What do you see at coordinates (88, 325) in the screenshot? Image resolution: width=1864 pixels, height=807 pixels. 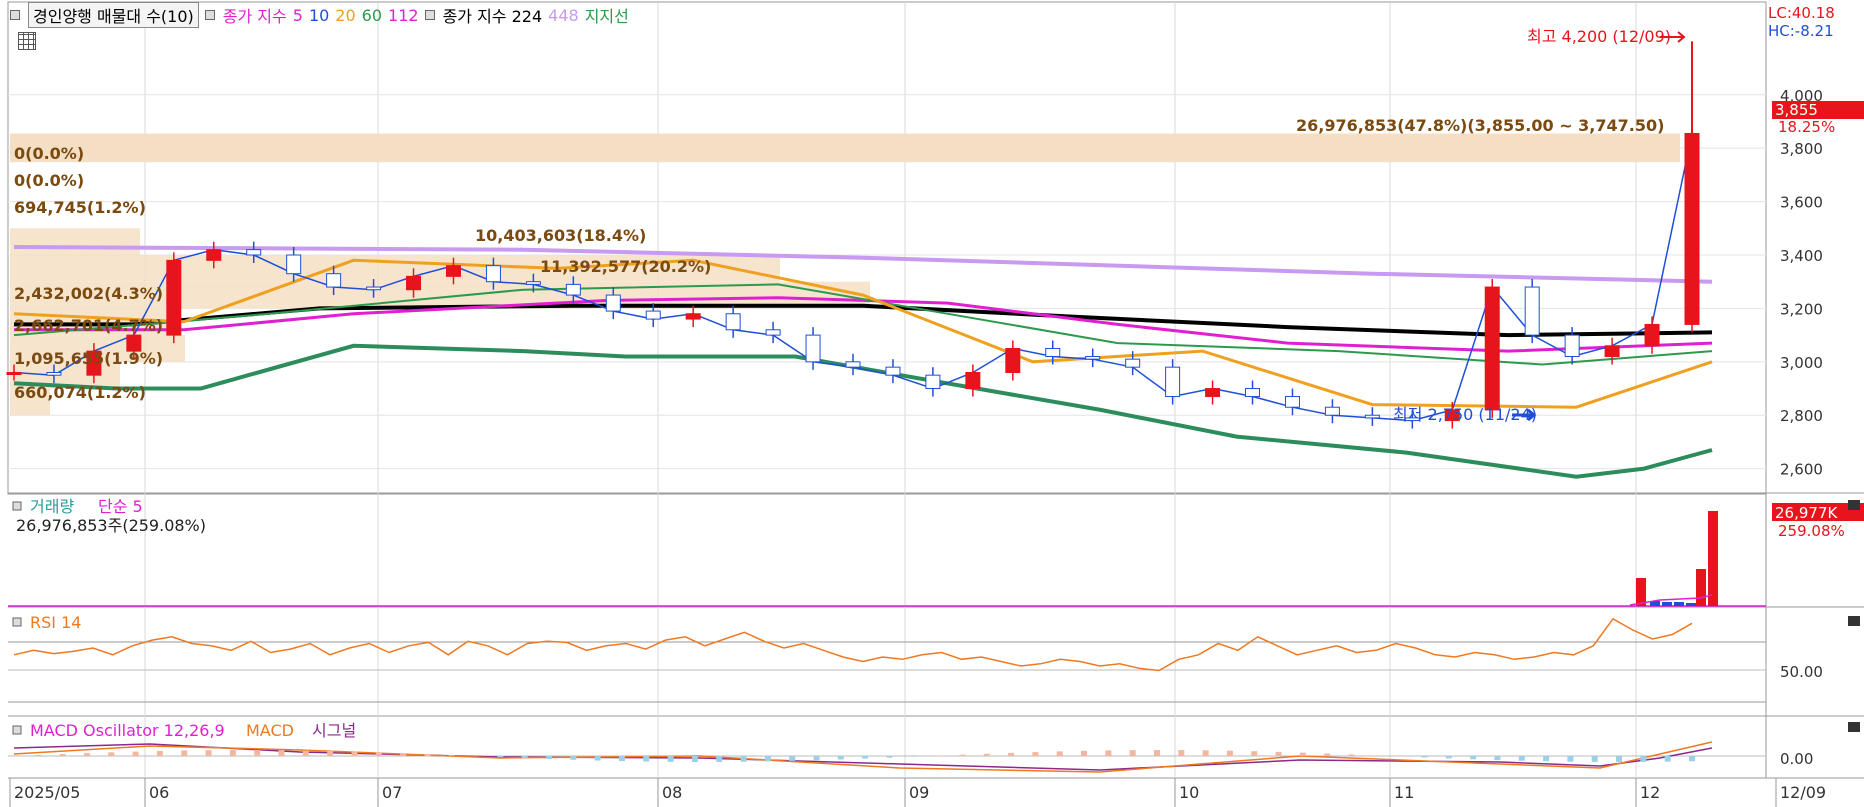 I see `vp-label: 2,662,701(4.7%)` at bounding box center [88, 325].